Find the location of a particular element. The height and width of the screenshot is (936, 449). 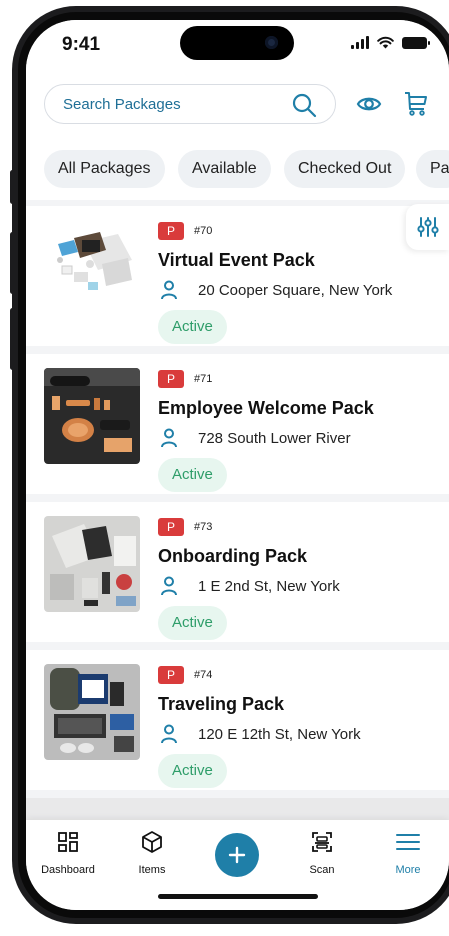

package-name: Onboarding Pack is located at coordinates (233, 556).